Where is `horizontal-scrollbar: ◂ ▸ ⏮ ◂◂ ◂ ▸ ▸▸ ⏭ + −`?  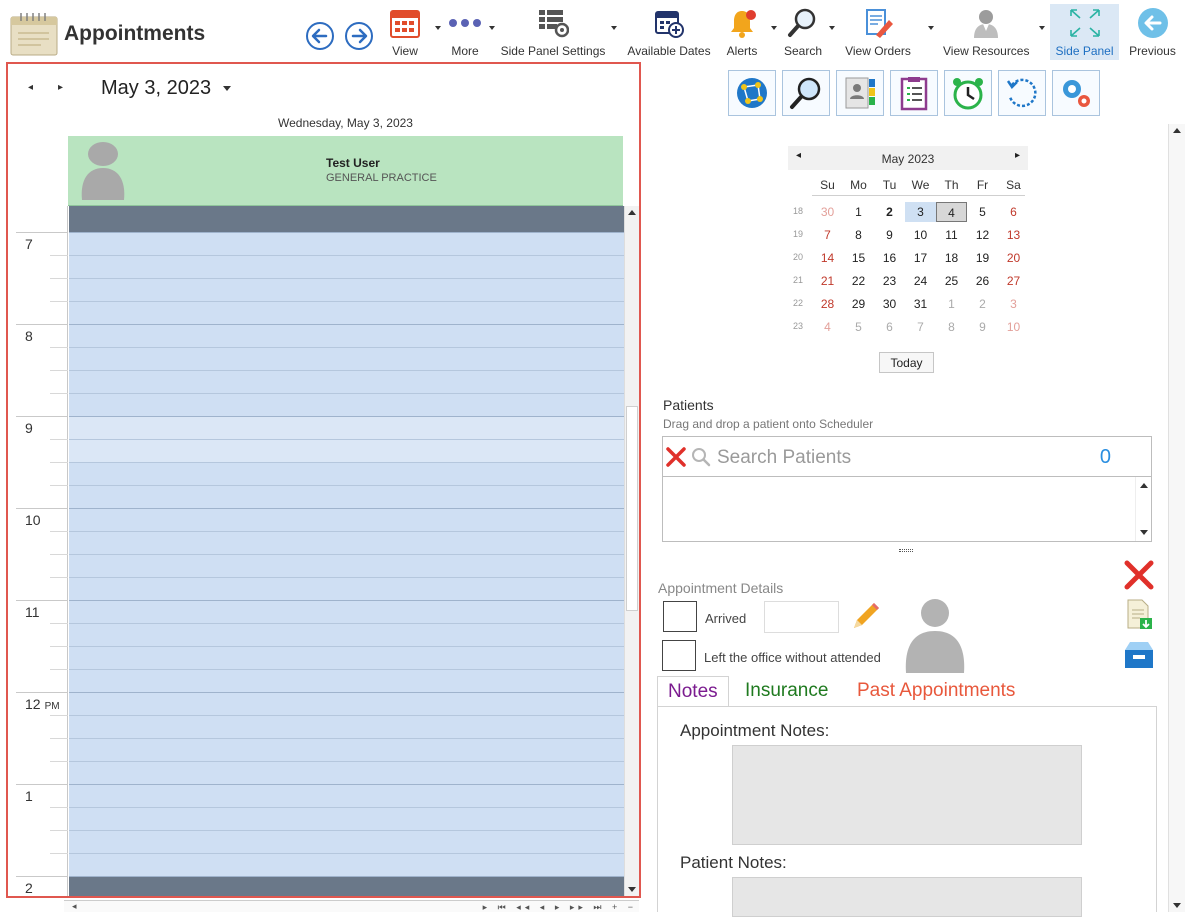 horizontal-scrollbar: ◂ ▸ ⏮ ◂◂ ◂ ▸ ▸▸ ⏭ + − is located at coordinates (351, 906).